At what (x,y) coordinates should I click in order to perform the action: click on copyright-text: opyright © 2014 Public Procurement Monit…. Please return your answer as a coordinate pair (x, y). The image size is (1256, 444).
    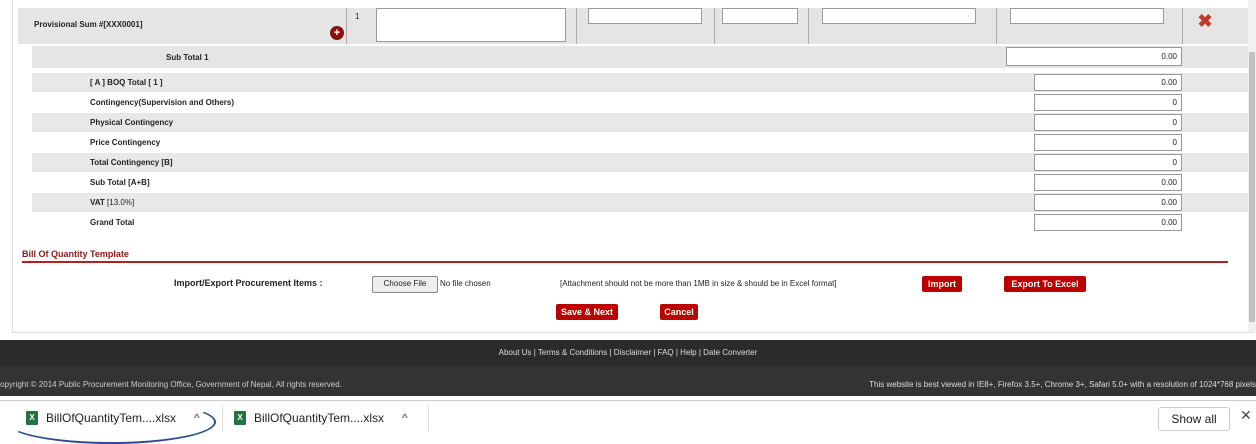
    Looking at the image, I should click on (171, 384).